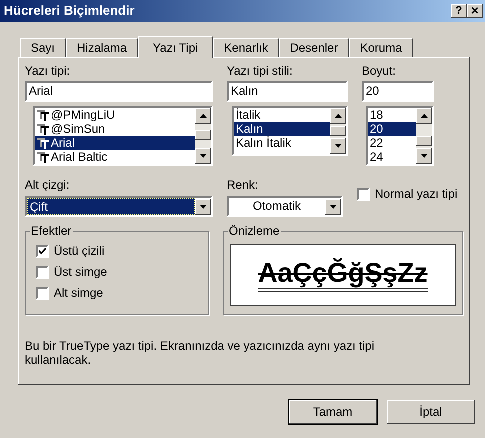 The height and width of the screenshot is (438, 485). I want to click on list-item: @PMingLiU, so click(115, 115).